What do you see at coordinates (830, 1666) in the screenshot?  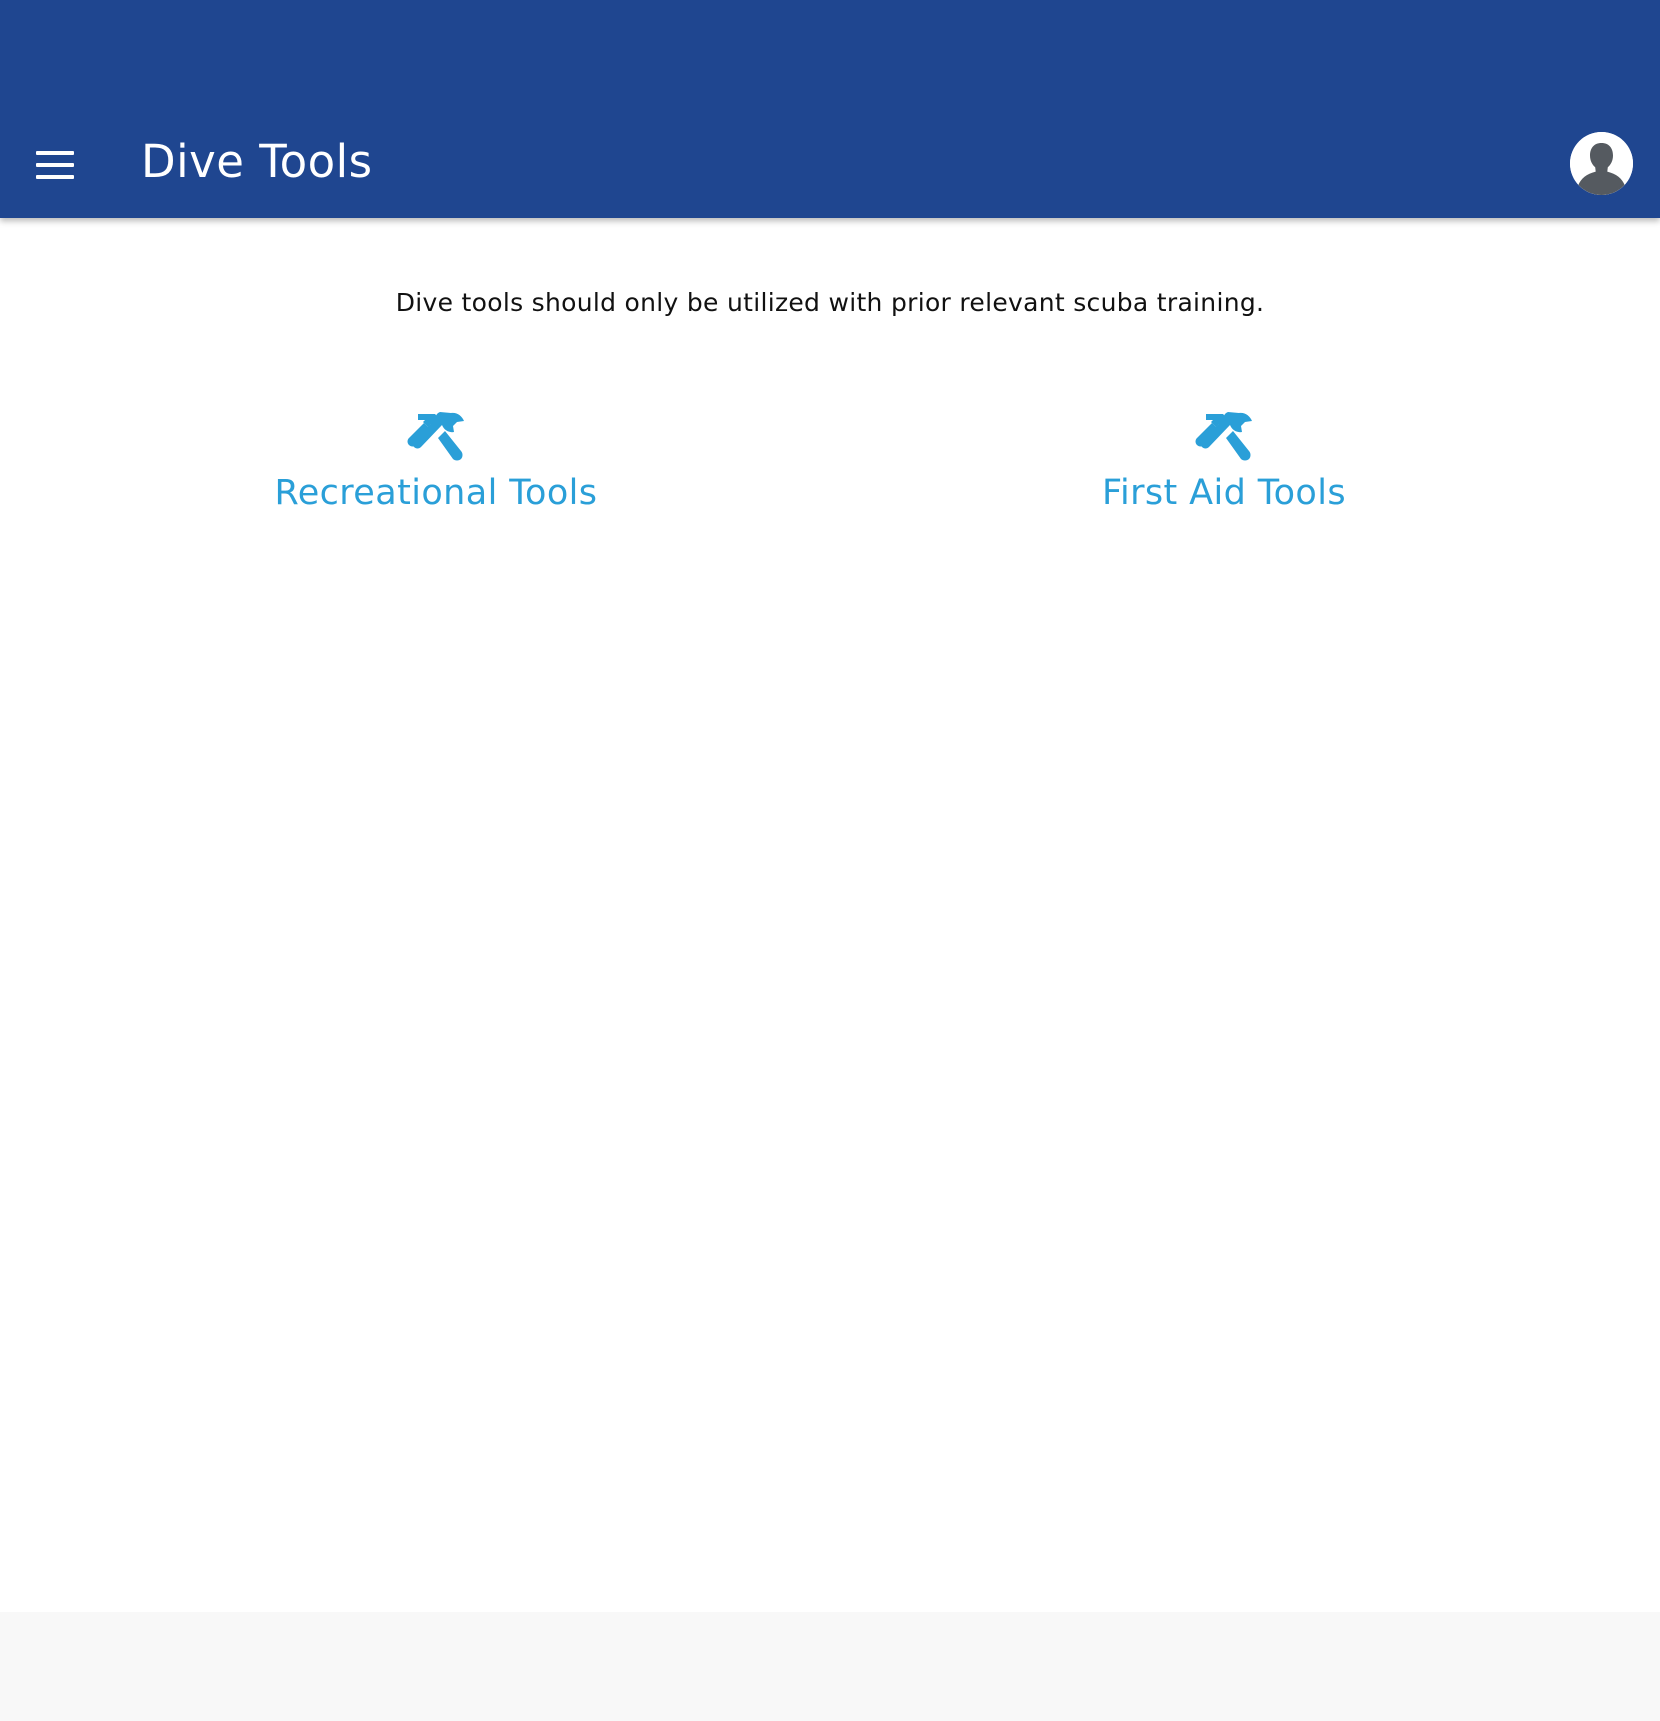 I see `footer` at bounding box center [830, 1666].